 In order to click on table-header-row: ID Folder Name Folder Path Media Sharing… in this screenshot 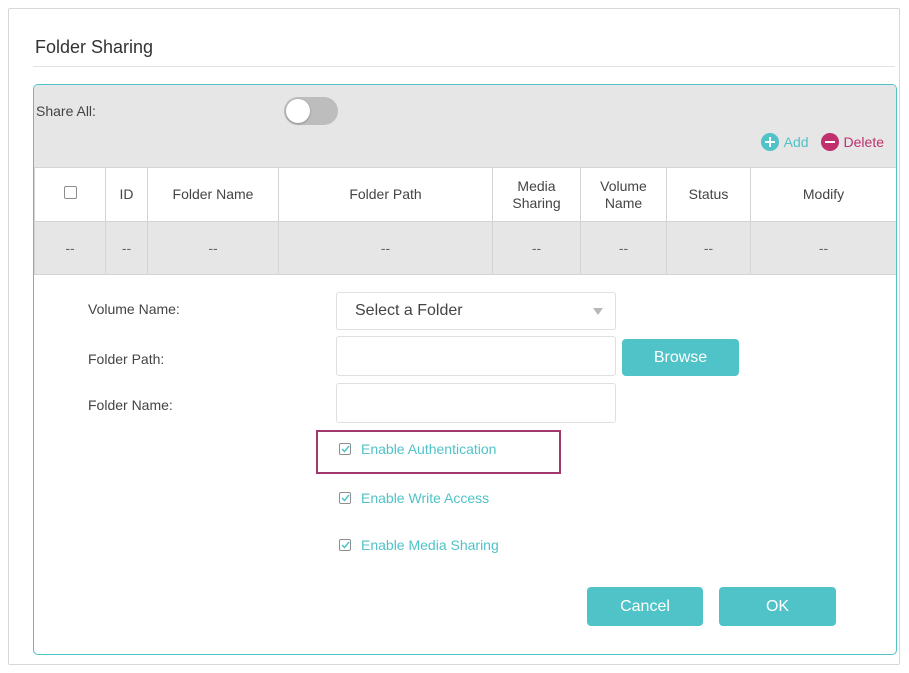, I will do `click(465, 194)`.